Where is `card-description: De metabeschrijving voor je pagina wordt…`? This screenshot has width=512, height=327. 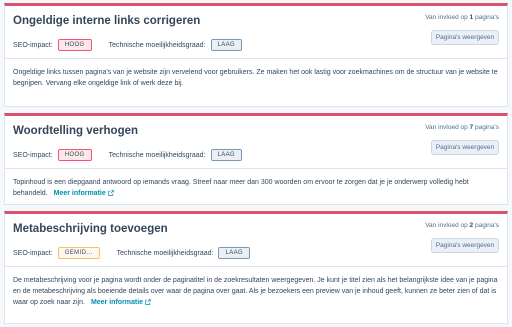
card-description: De metabeschrijving voor je pagina wordt… is located at coordinates (256, 287).